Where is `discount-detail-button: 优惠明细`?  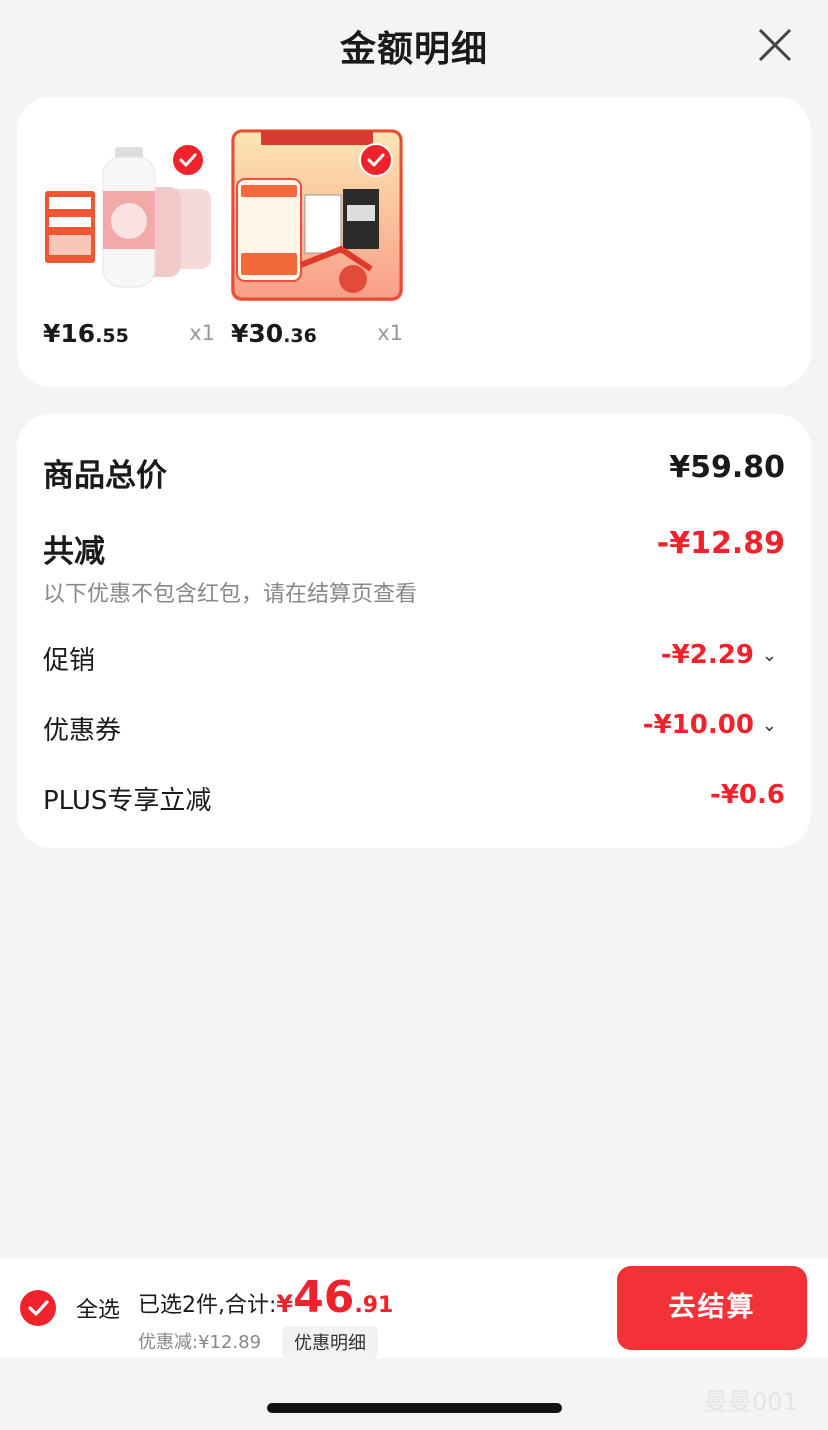
discount-detail-button: 优惠明细 is located at coordinates (330, 1342).